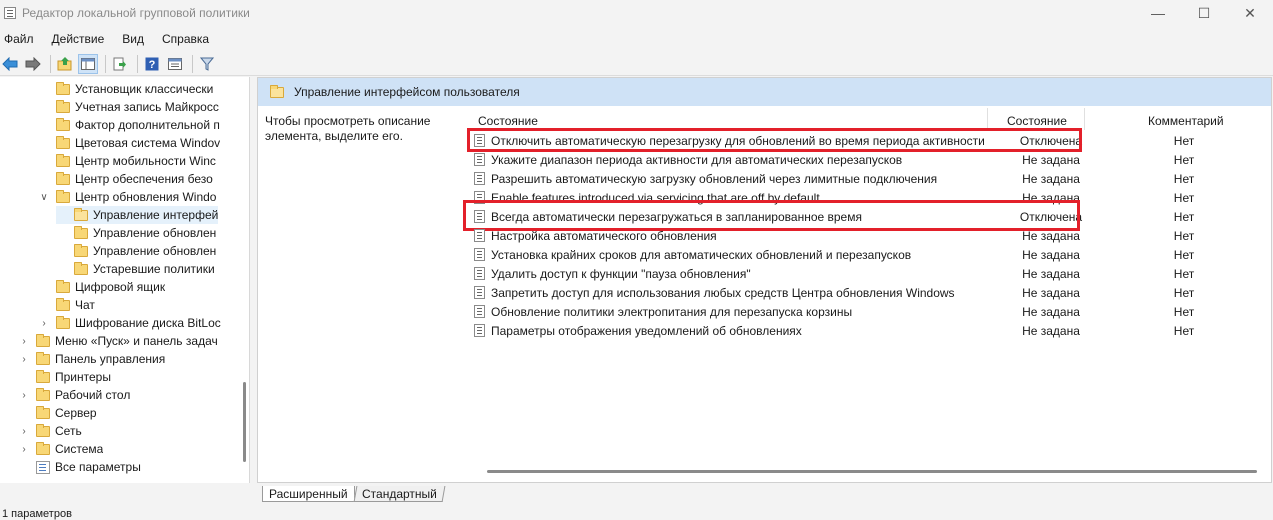 Image resolution: width=1273 pixels, height=520 pixels. I want to click on tree-item: Учетная запись Майкросс, so click(128, 107).